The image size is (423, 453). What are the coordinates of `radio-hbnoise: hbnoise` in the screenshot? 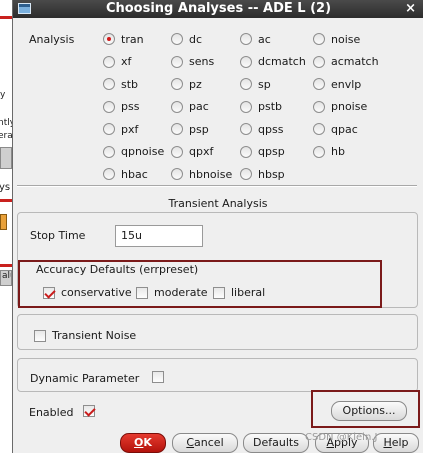 It's located at (201, 174).